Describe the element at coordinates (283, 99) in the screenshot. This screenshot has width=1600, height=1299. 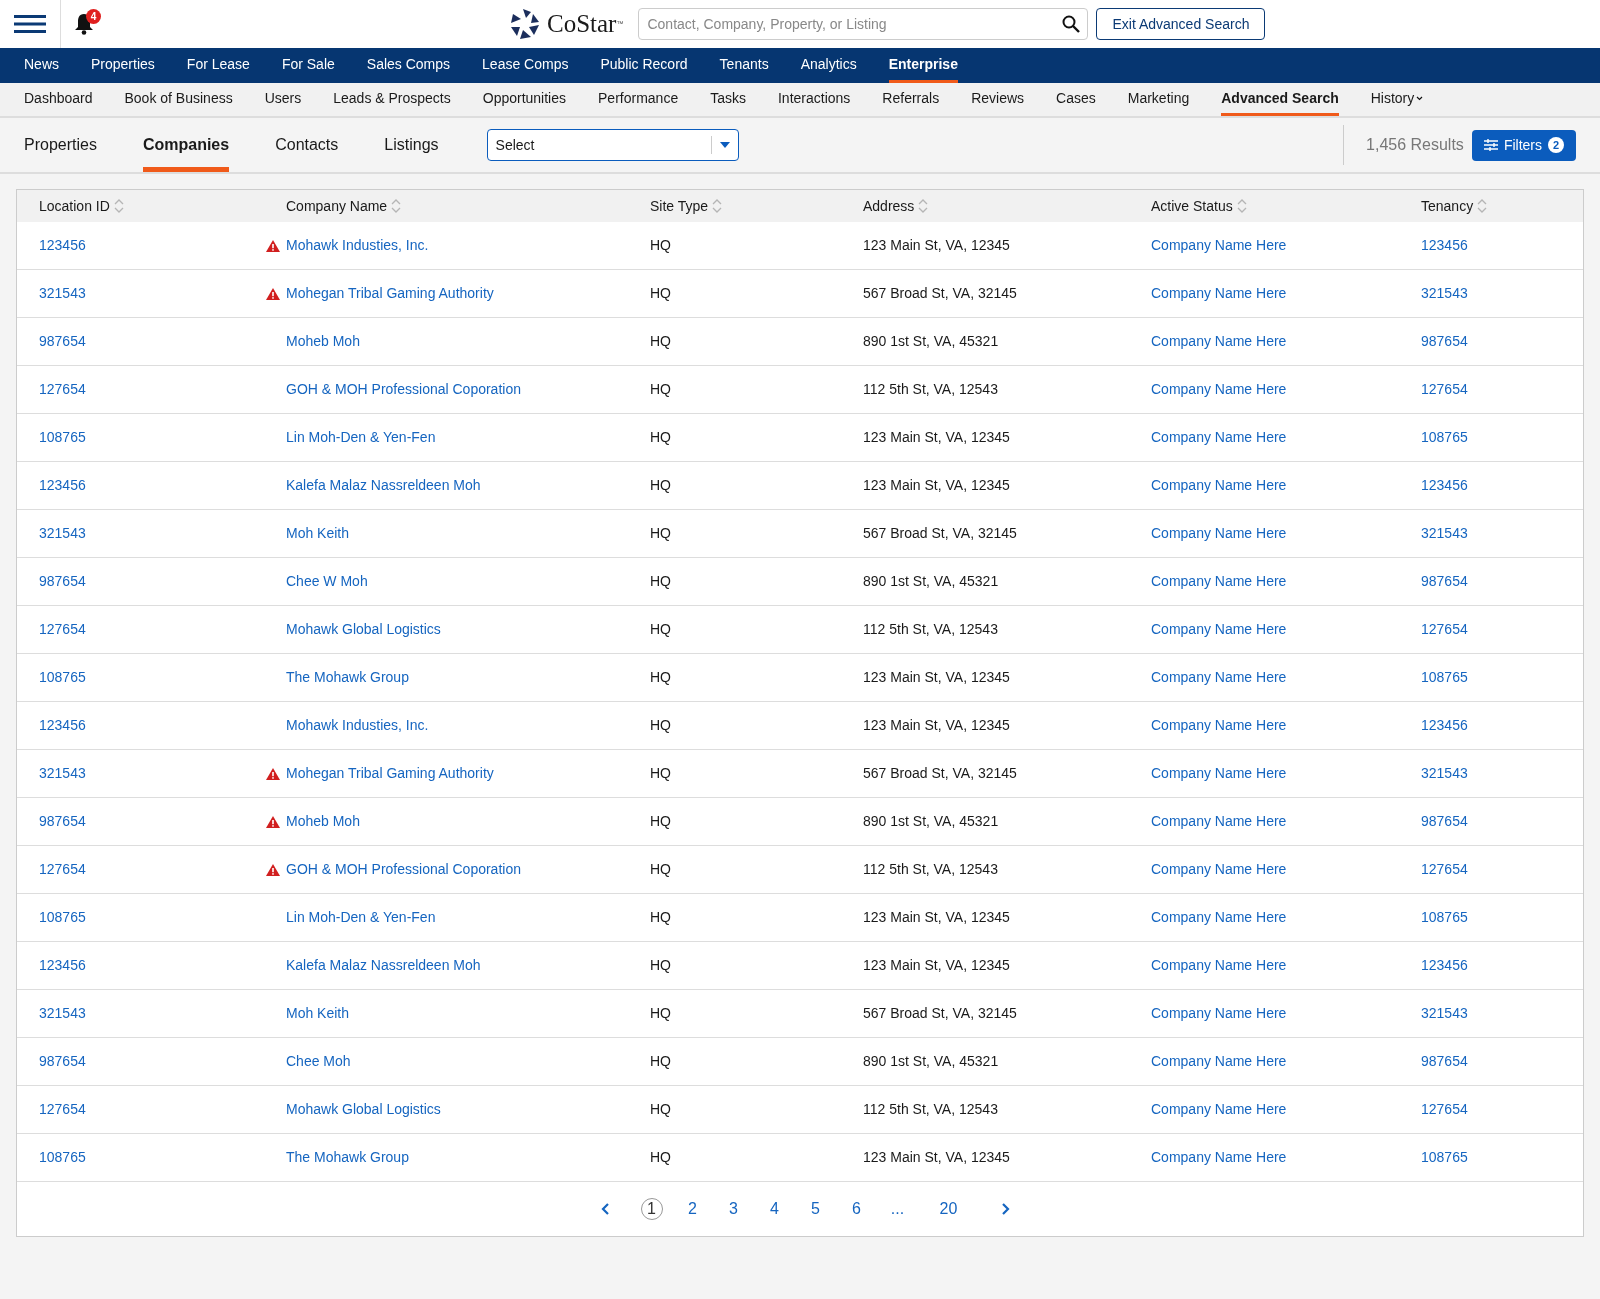
I see `sub-nav-link: Users` at that location.